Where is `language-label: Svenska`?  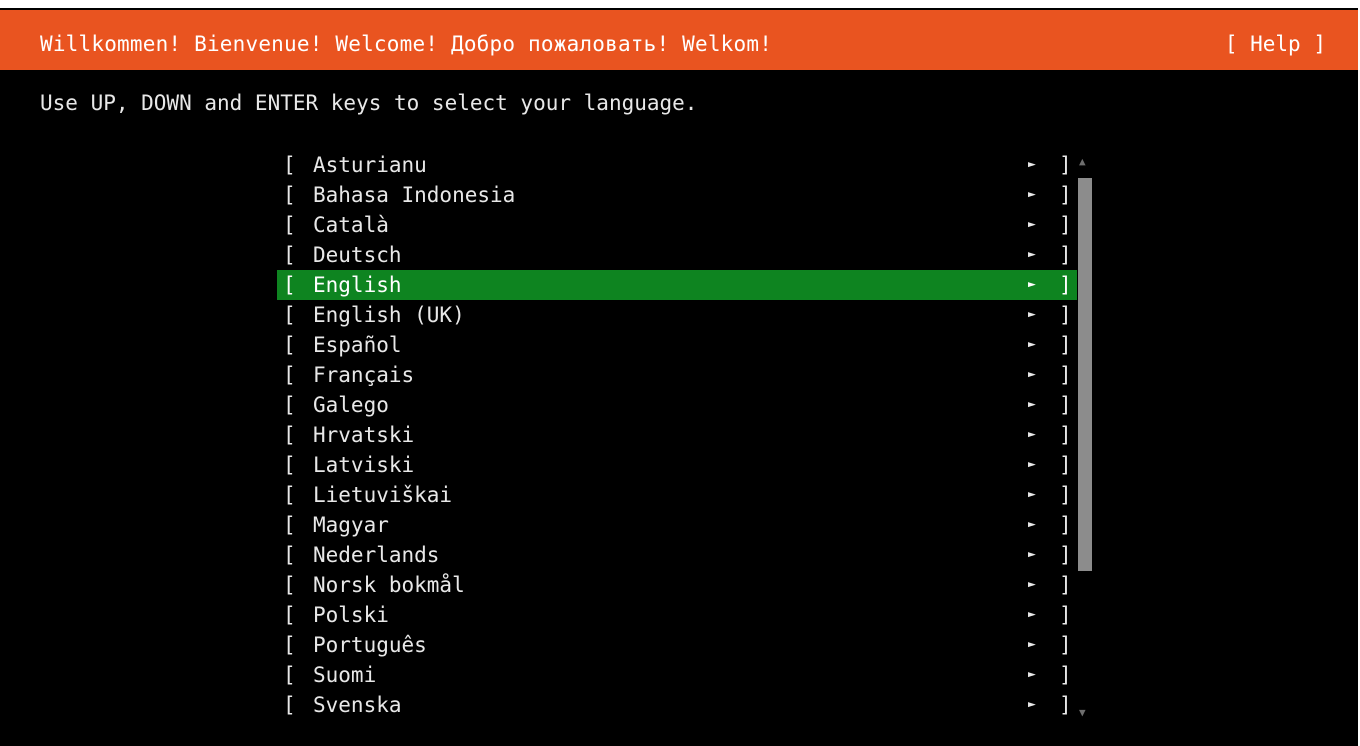 language-label: Svenska is located at coordinates (357, 705).